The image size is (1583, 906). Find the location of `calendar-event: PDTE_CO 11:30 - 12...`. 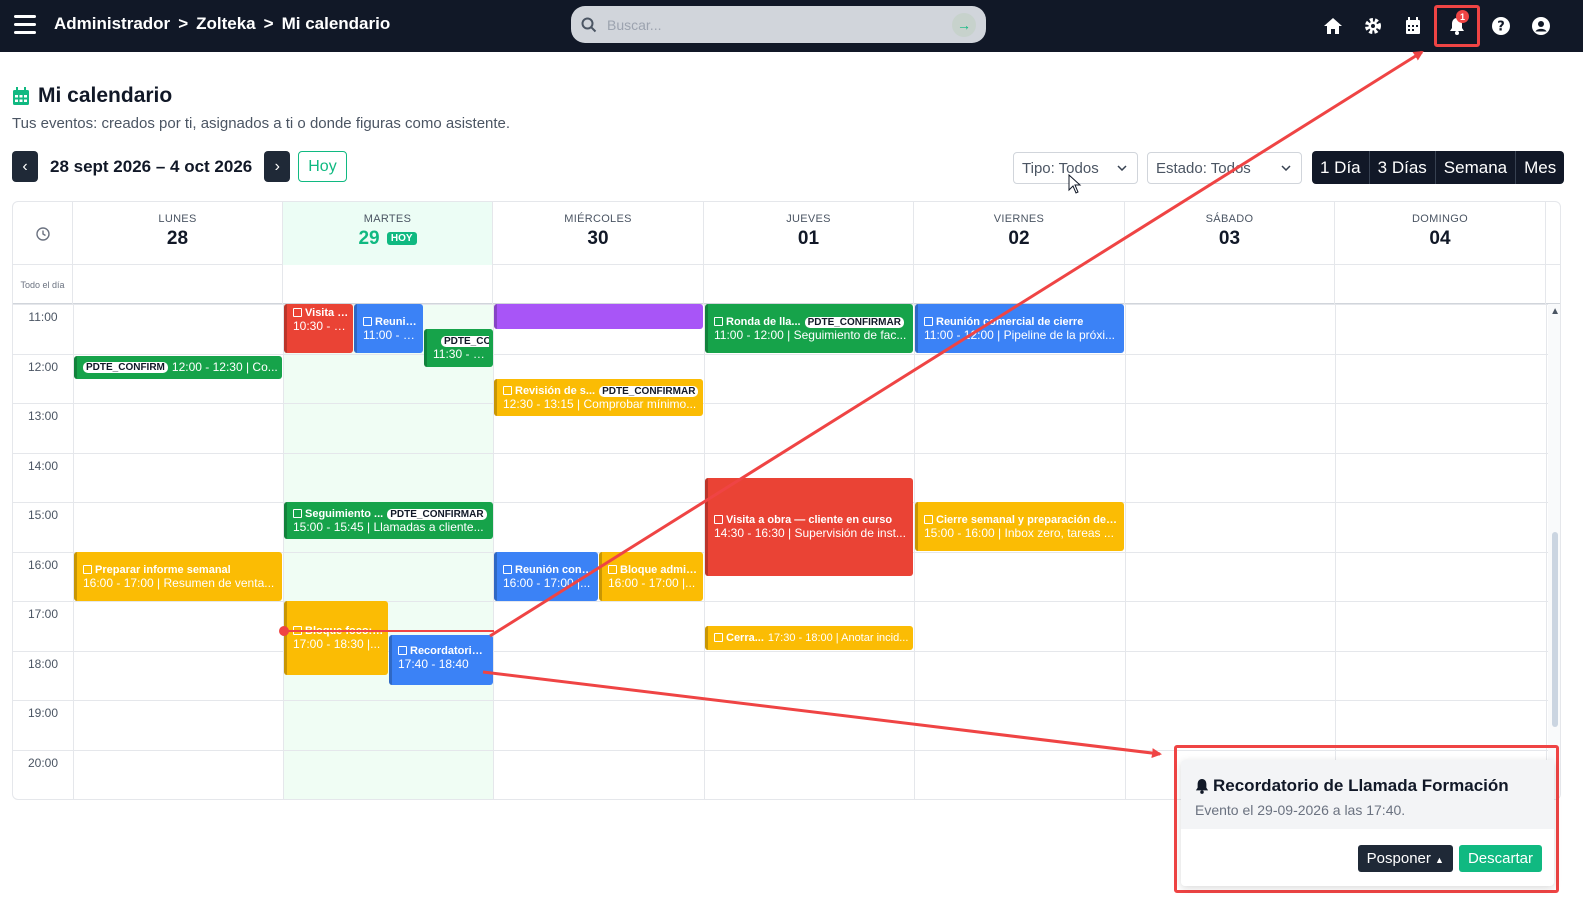

calendar-event: PDTE_CO 11:30 - 12... is located at coordinates (458, 348).